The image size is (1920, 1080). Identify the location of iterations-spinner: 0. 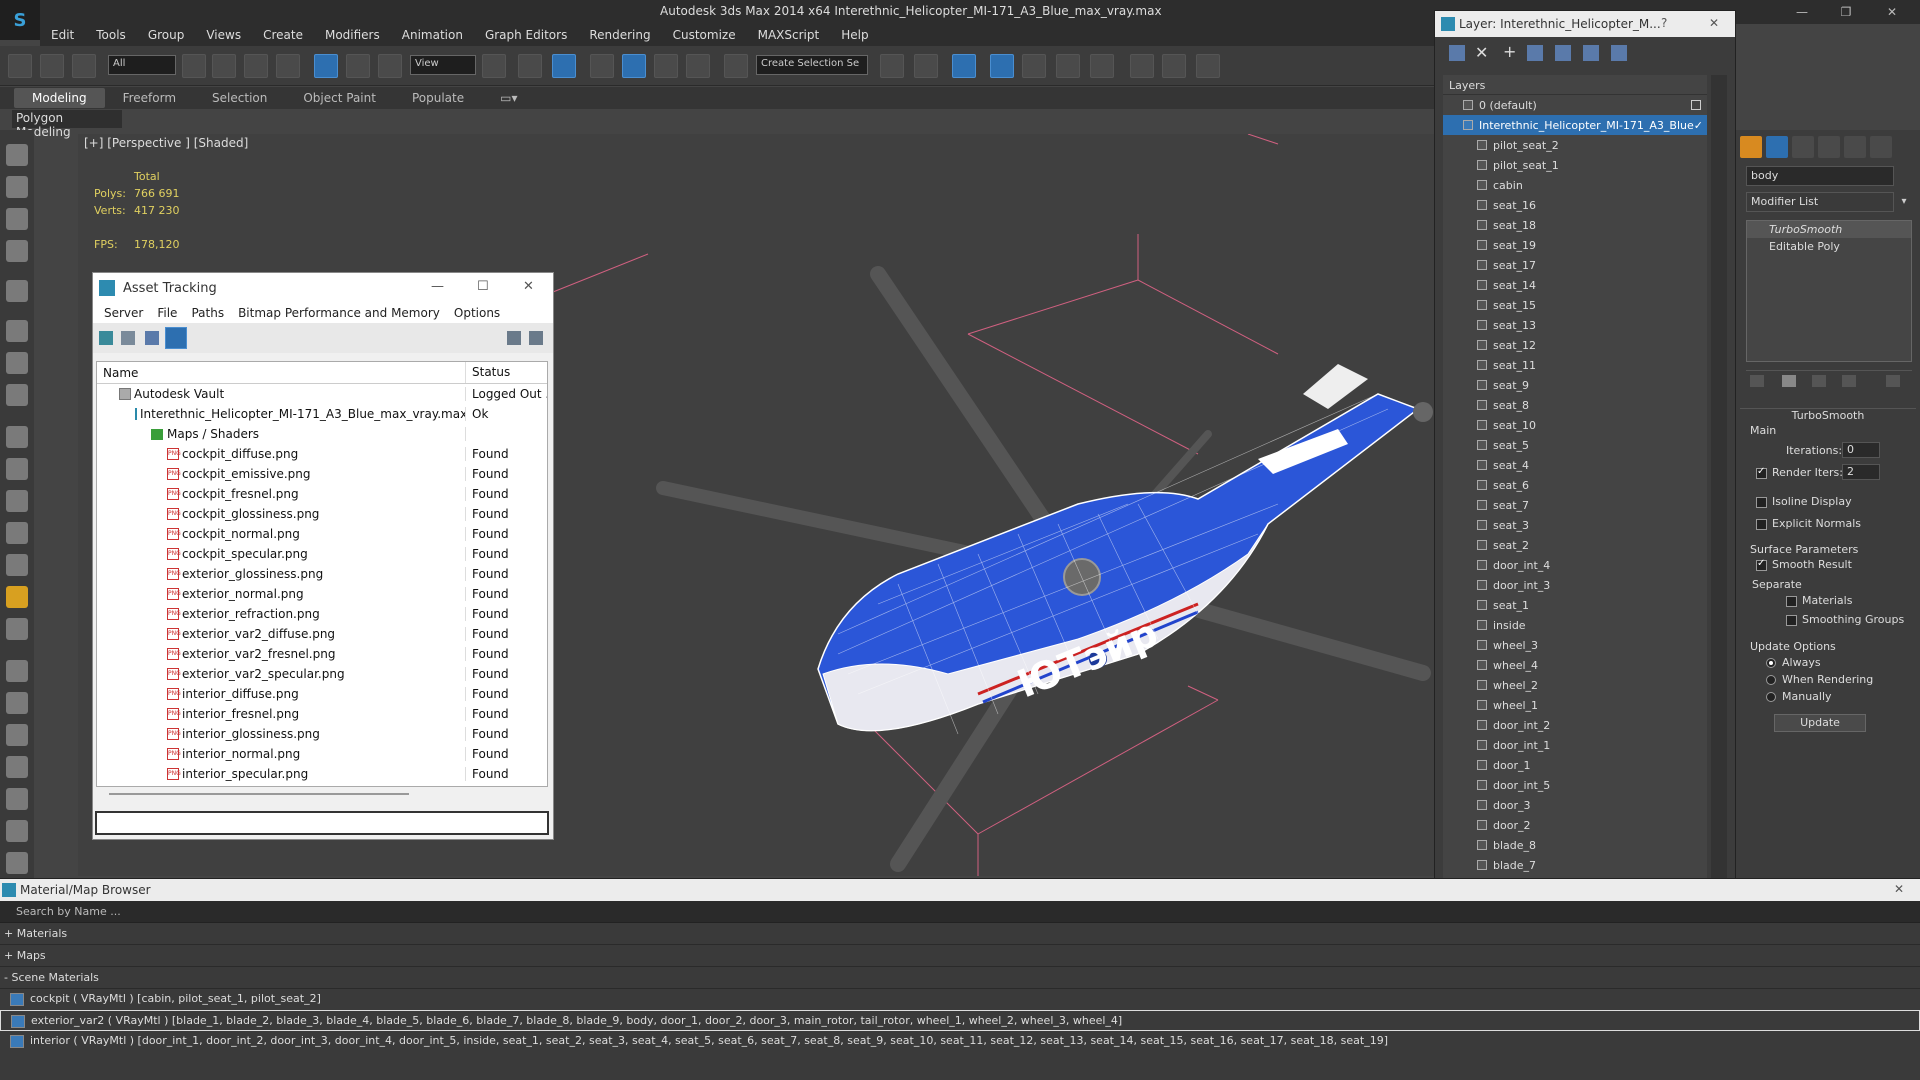
(1861, 450).